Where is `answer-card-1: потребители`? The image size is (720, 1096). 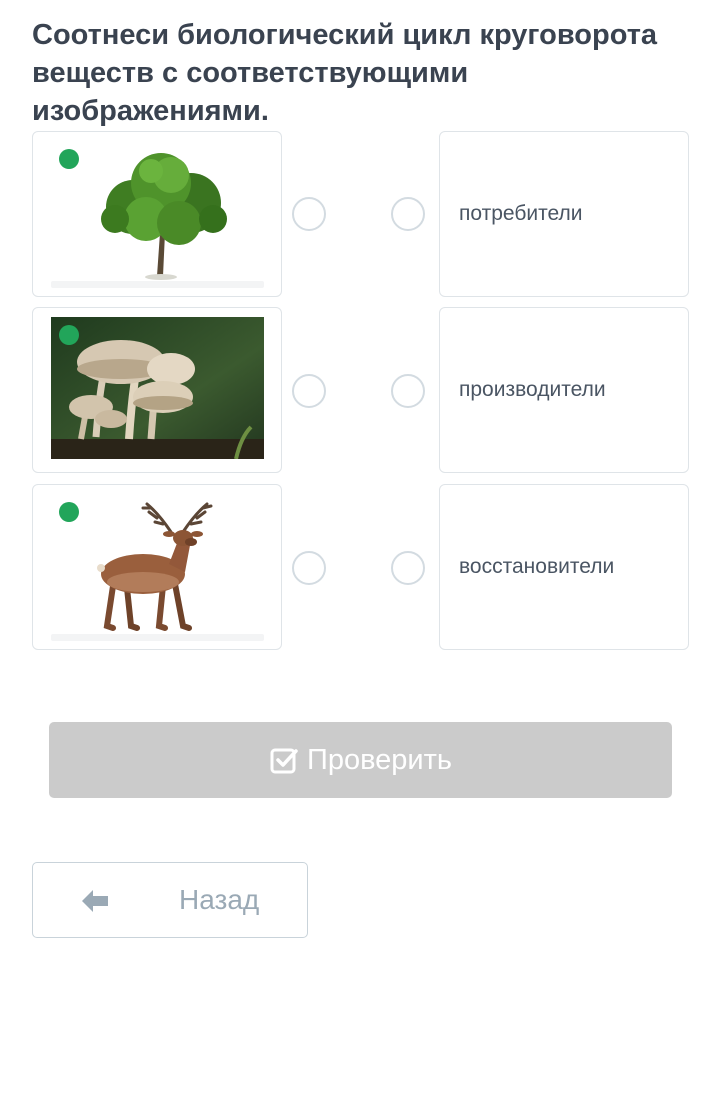
answer-card-1: потребители is located at coordinates (564, 214).